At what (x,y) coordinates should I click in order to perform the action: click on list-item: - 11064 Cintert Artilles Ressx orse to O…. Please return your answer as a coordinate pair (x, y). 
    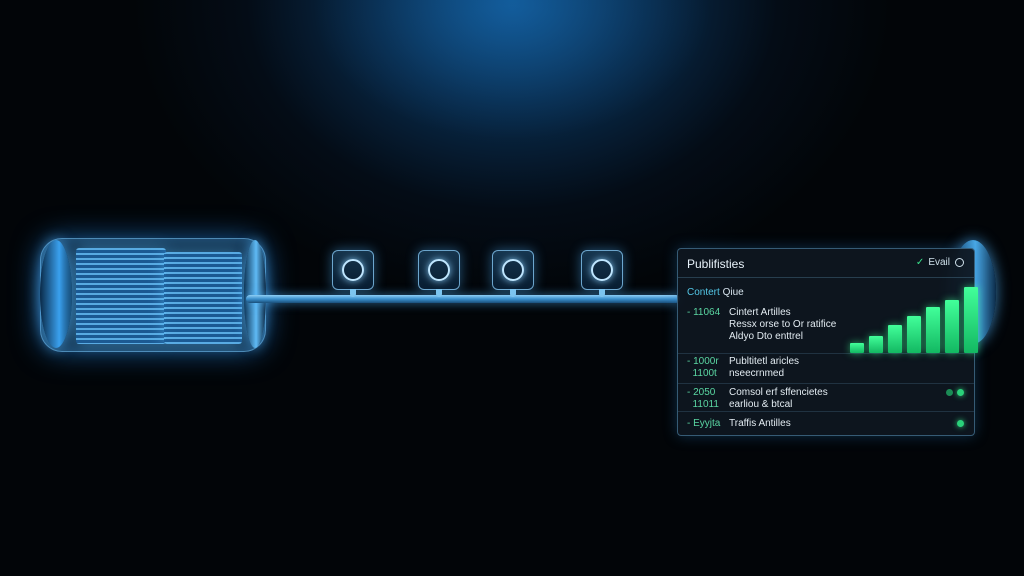
    Looking at the image, I should click on (826, 329).